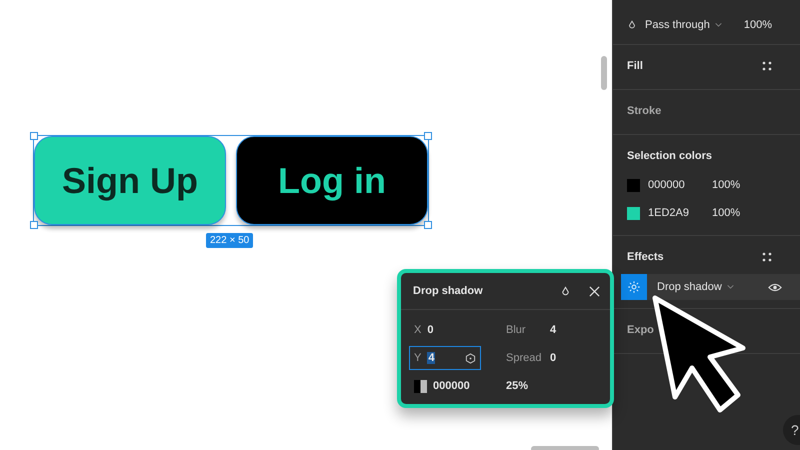  What do you see at coordinates (758, 25) in the screenshot?
I see `layer-opacity: 100%` at bounding box center [758, 25].